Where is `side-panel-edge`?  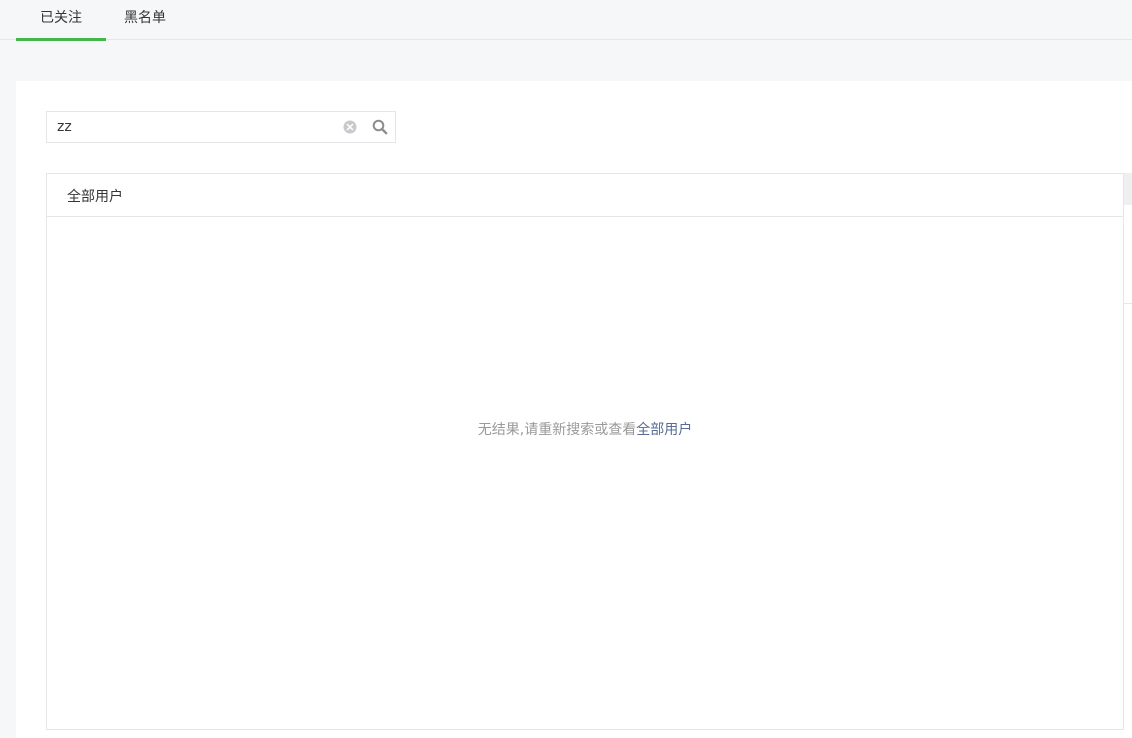 side-panel-edge is located at coordinates (1128, 455).